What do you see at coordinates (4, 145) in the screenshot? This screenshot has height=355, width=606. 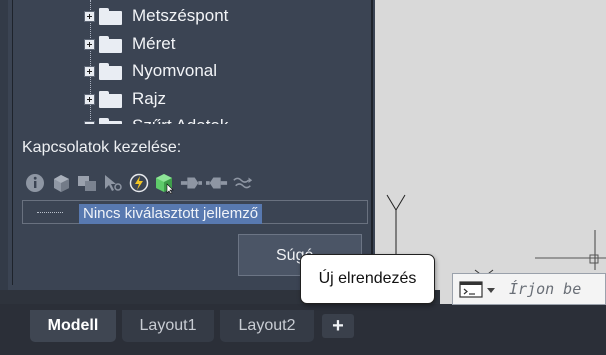 I see `panel-edge` at bounding box center [4, 145].